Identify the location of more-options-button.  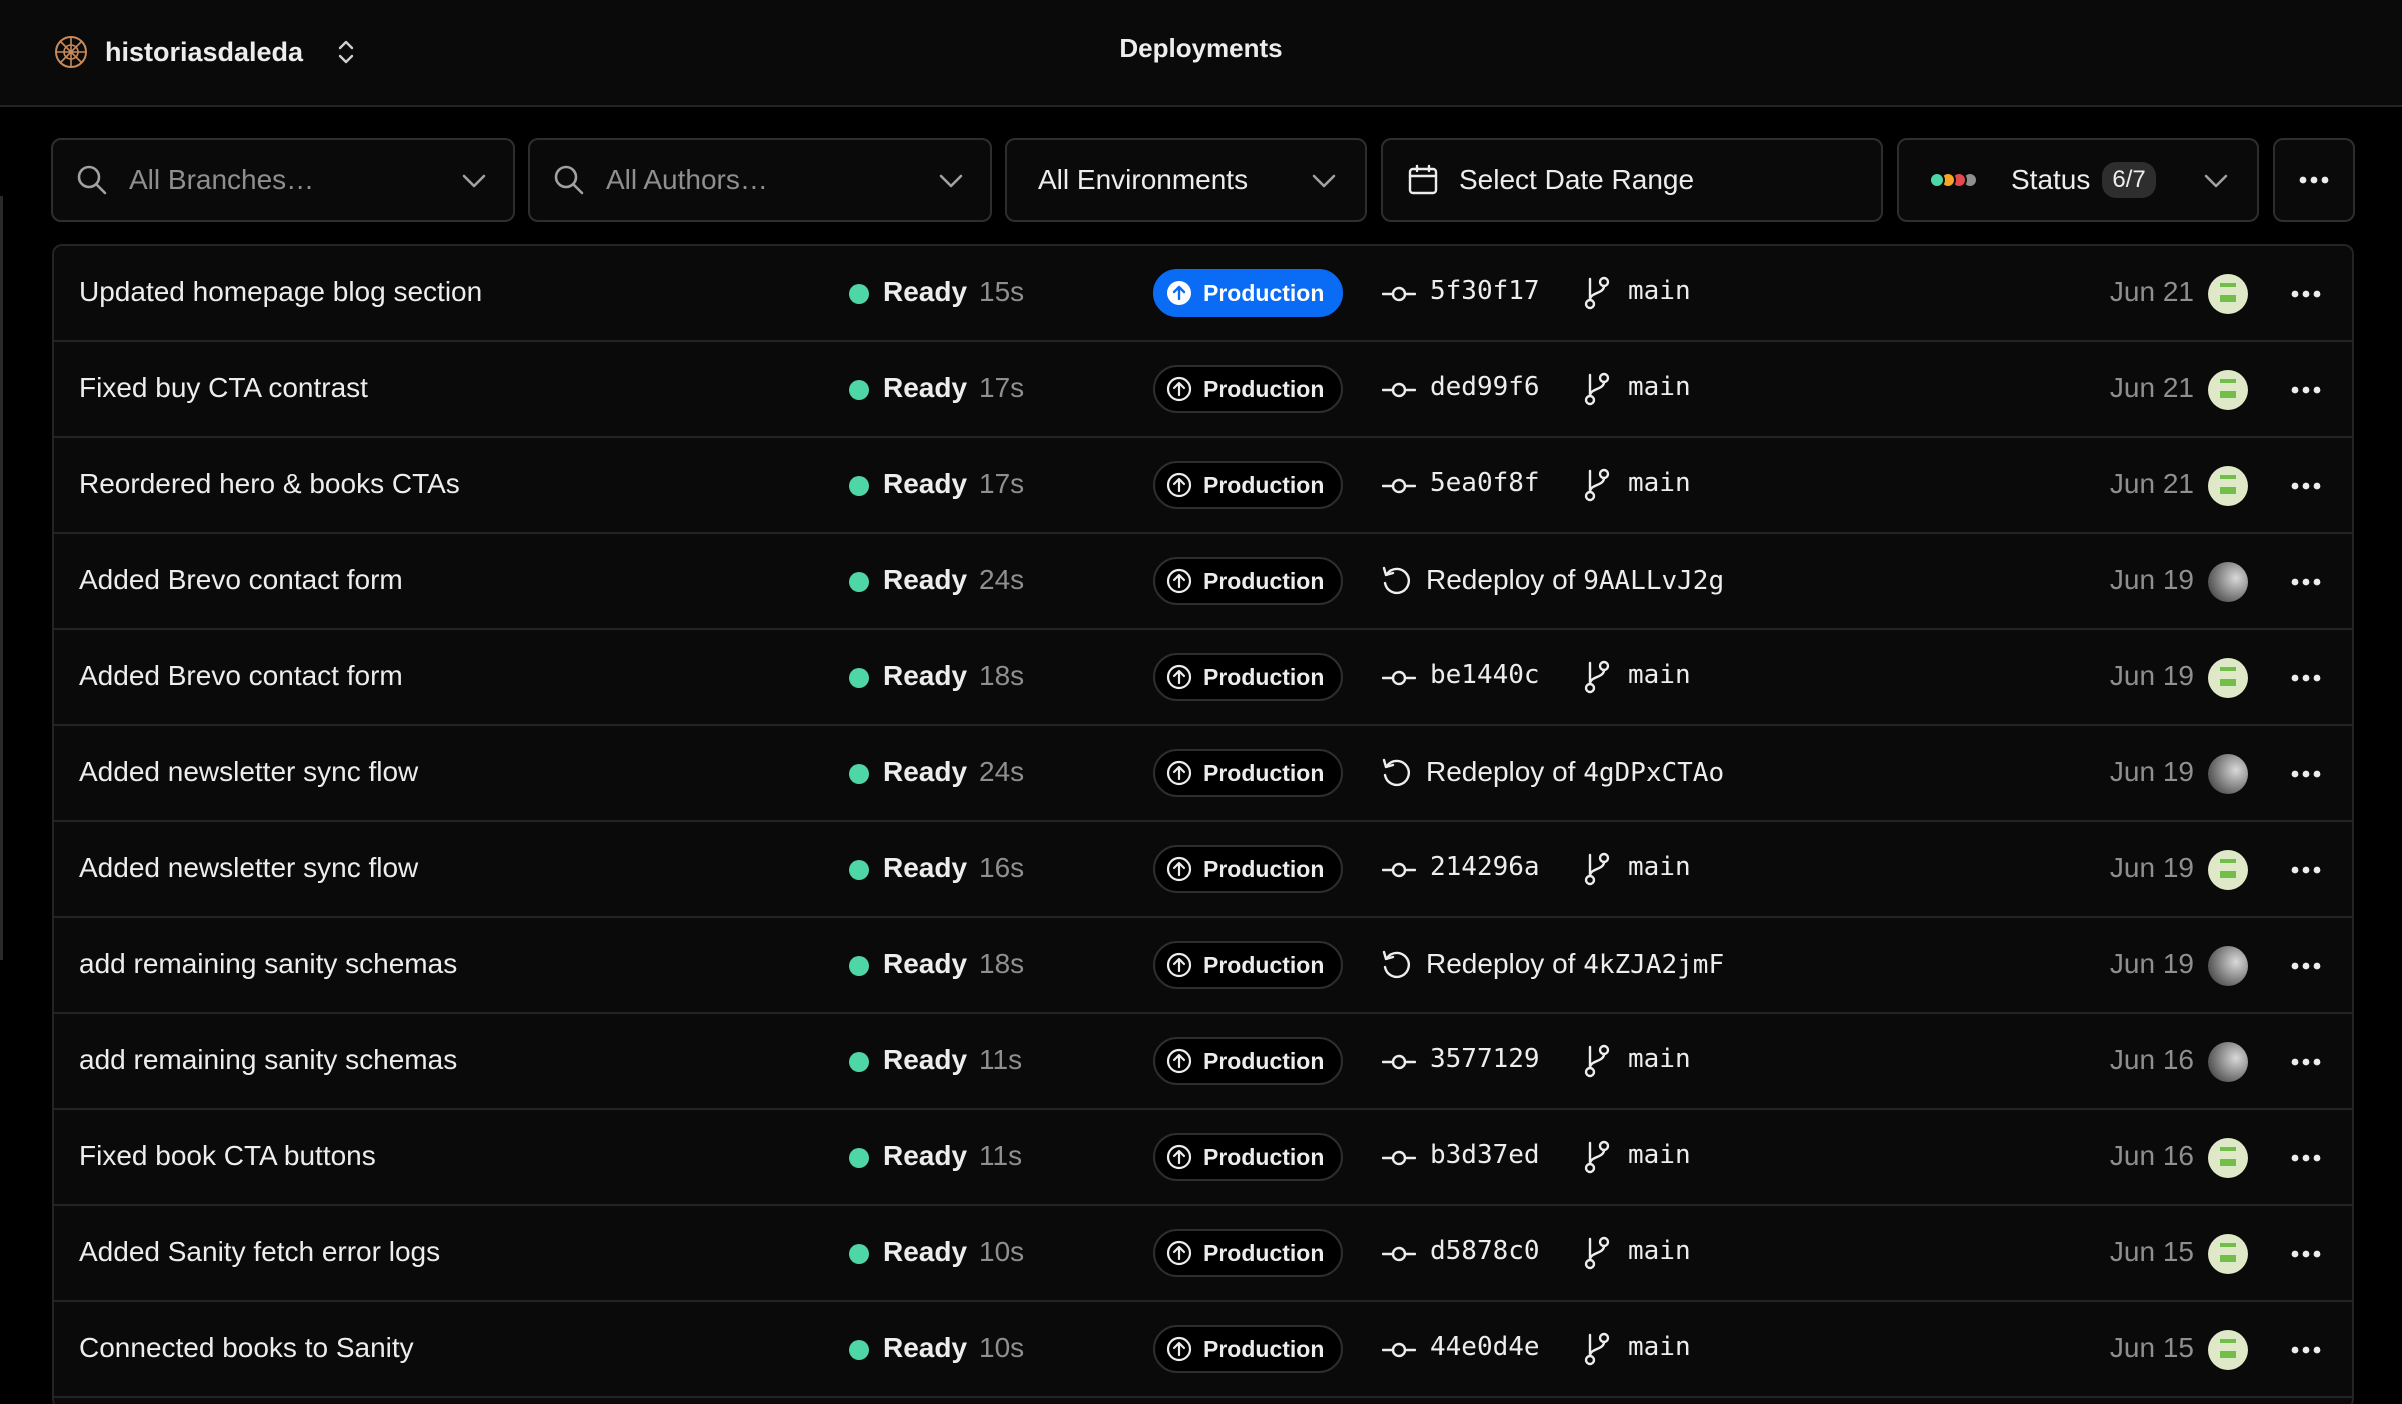
(2314, 180).